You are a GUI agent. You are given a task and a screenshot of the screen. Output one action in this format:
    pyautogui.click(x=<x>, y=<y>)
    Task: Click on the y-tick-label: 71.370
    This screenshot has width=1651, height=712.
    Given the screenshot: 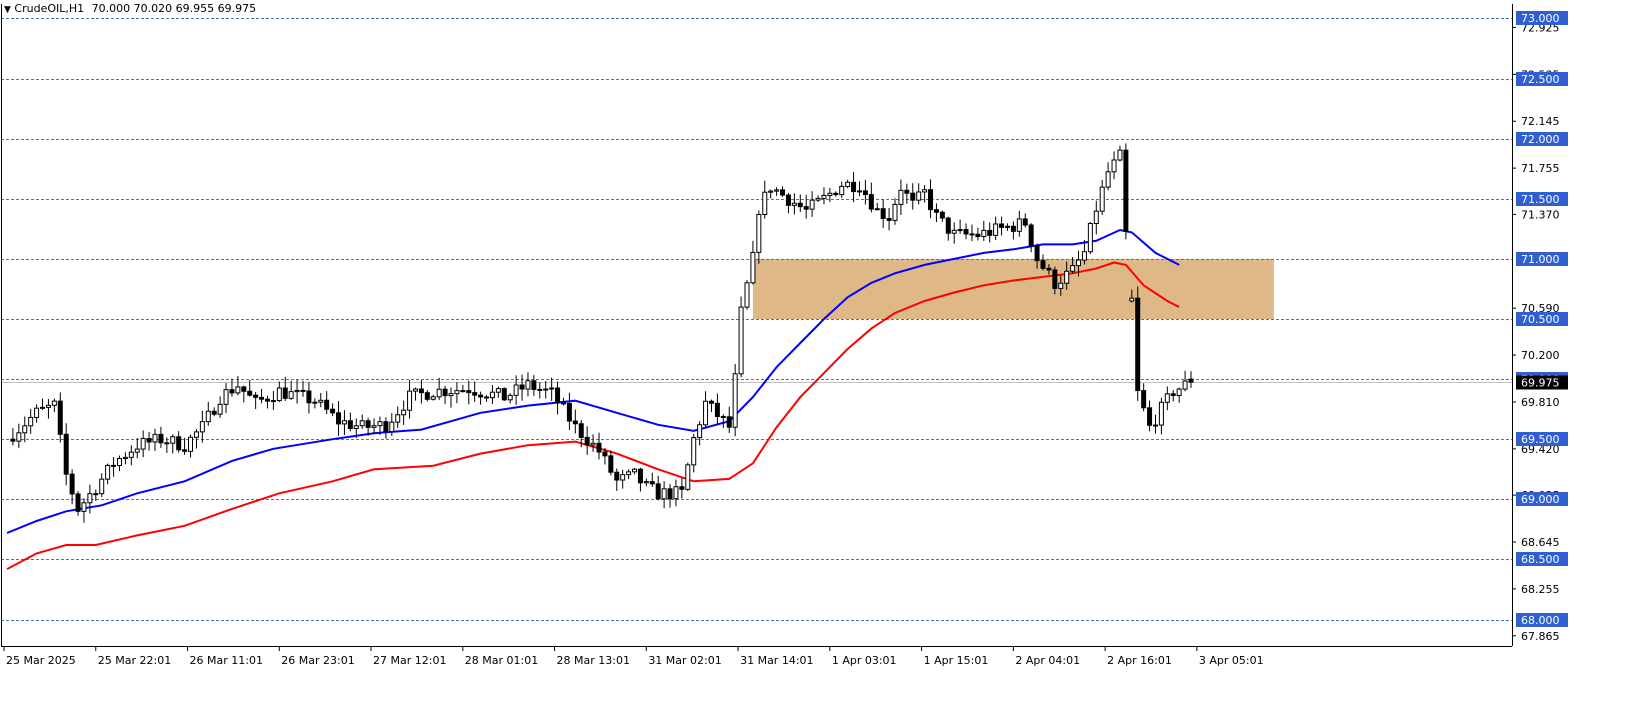 What is the action you would take?
    pyautogui.click(x=1540, y=214)
    